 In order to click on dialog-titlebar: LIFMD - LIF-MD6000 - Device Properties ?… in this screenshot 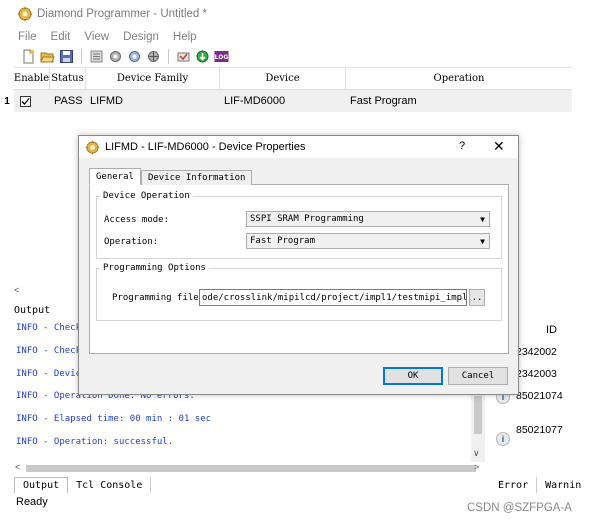, I will do `click(298, 147)`.